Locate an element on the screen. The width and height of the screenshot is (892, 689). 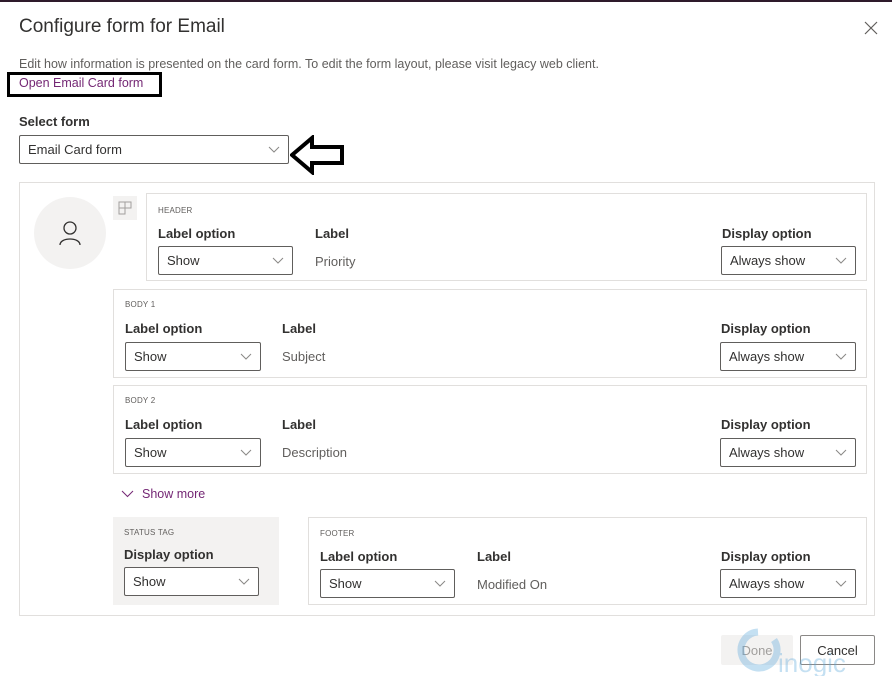
person-icon is located at coordinates (70, 233).